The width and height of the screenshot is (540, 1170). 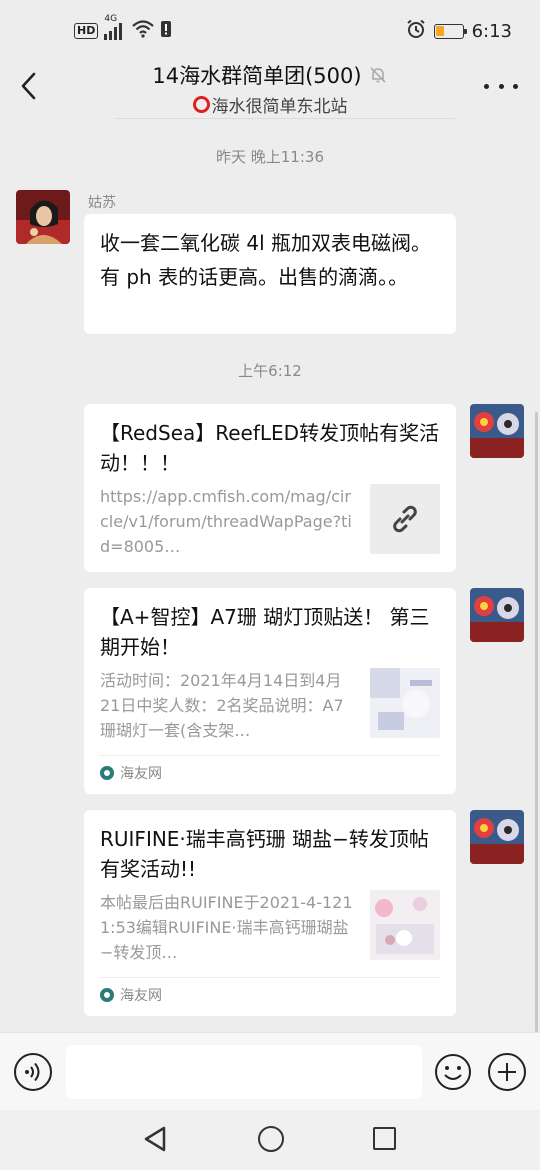 I want to click on chat-subtitle: 海水很简单东北站, so click(x=279, y=107).